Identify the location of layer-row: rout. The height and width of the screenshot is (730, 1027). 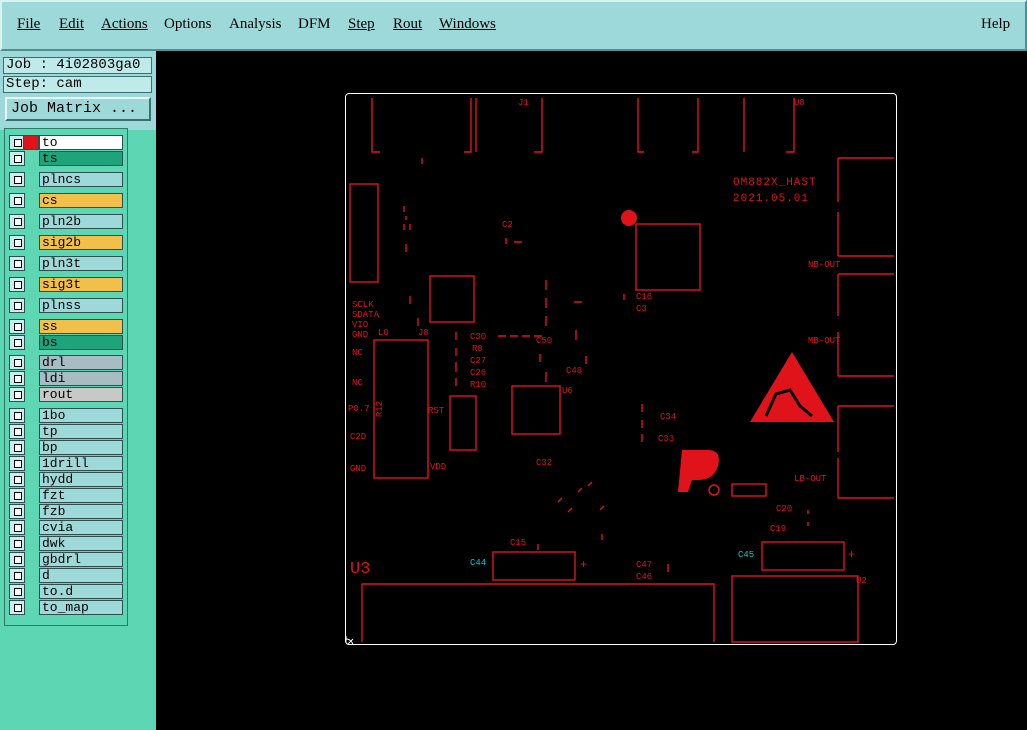
(65, 394).